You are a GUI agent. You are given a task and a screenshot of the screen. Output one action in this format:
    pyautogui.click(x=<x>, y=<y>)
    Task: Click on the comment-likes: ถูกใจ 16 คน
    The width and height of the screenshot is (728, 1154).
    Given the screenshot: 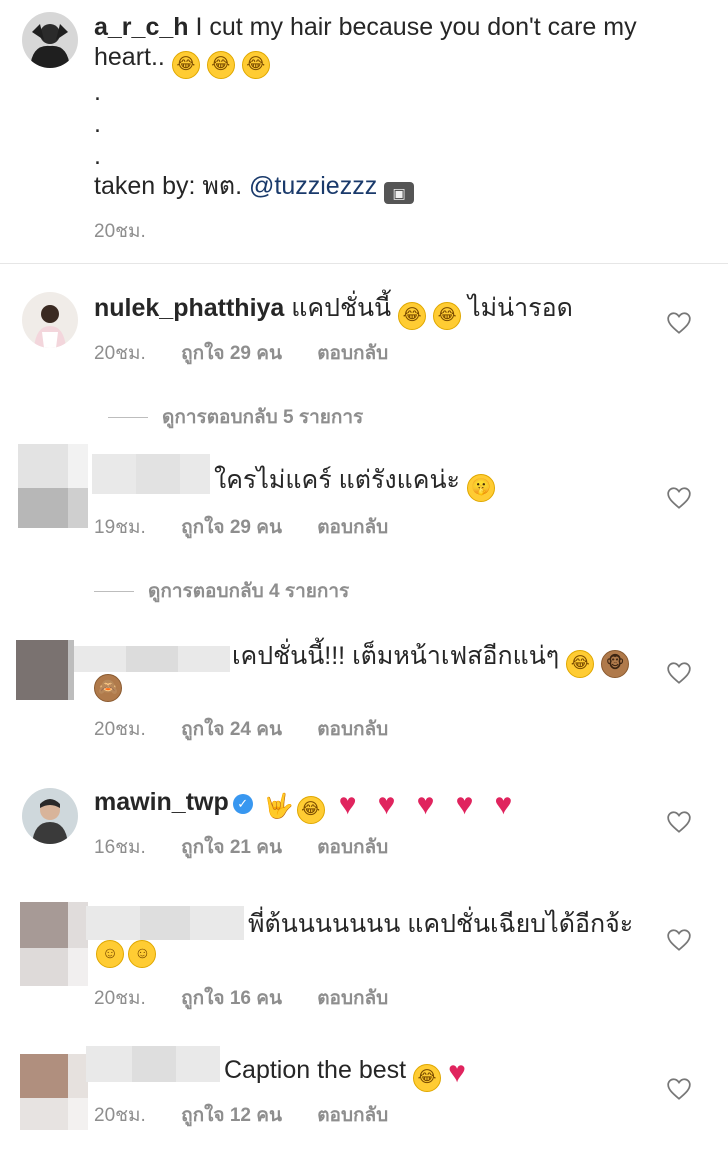 What is the action you would take?
    pyautogui.click(x=231, y=998)
    